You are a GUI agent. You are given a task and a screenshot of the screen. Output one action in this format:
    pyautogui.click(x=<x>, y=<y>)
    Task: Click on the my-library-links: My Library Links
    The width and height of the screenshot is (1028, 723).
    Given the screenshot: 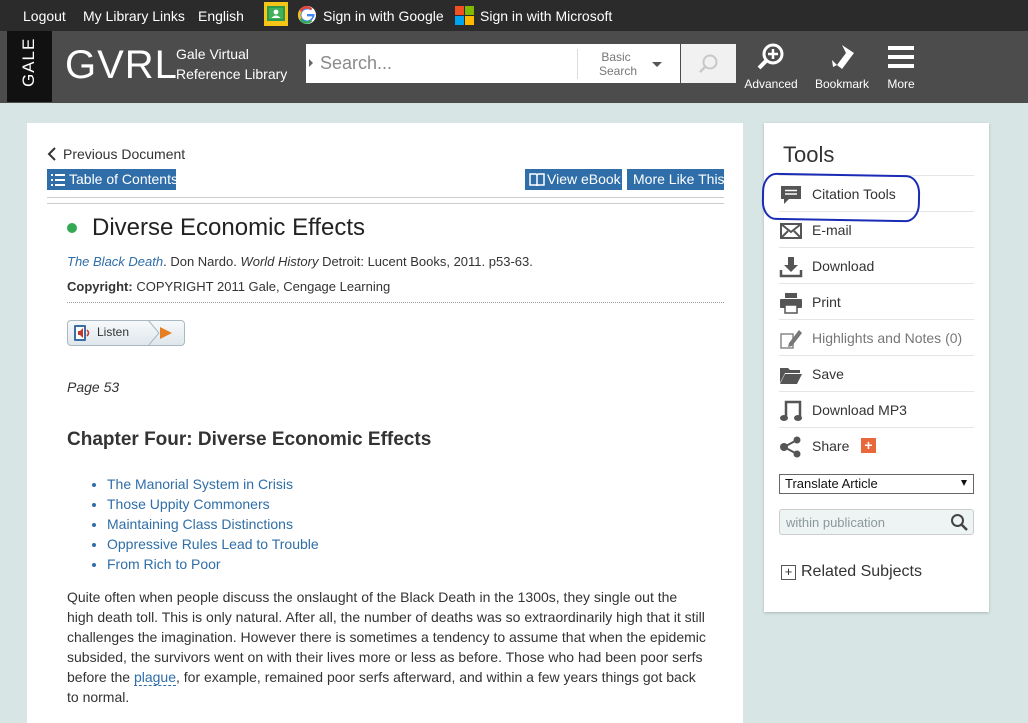 What is the action you would take?
    pyautogui.click(x=134, y=16)
    